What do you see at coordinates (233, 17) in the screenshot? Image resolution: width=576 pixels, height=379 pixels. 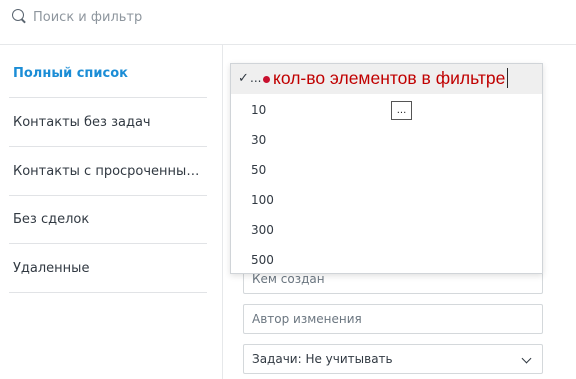 I see `search-input` at bounding box center [233, 17].